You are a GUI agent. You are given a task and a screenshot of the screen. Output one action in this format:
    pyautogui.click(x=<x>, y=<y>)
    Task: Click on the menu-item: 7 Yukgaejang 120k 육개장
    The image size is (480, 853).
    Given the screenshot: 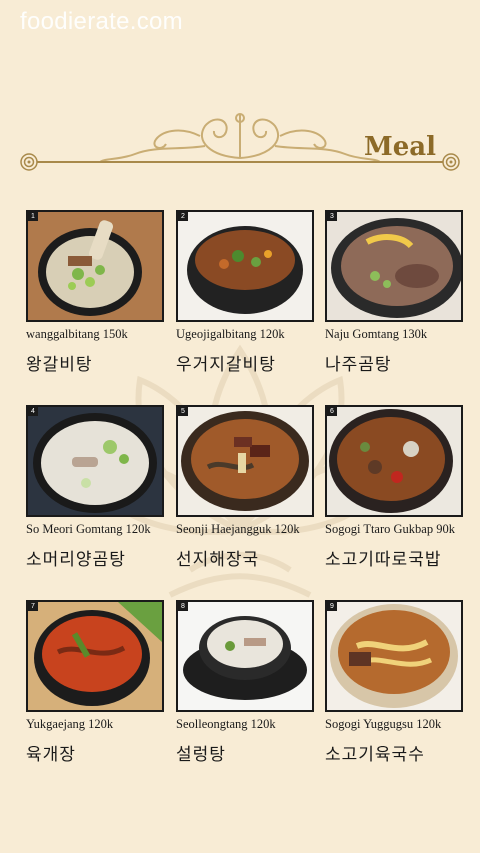 What is the action you would take?
    pyautogui.click(x=95, y=682)
    